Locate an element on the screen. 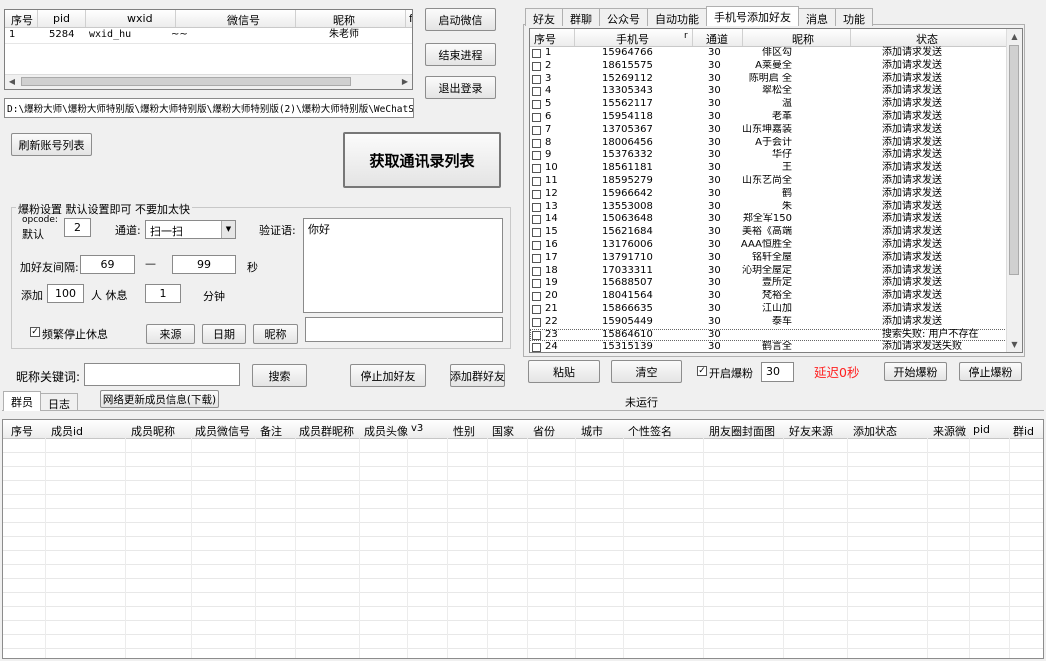  start-fan-button: 开始爆粉 is located at coordinates (915, 371).